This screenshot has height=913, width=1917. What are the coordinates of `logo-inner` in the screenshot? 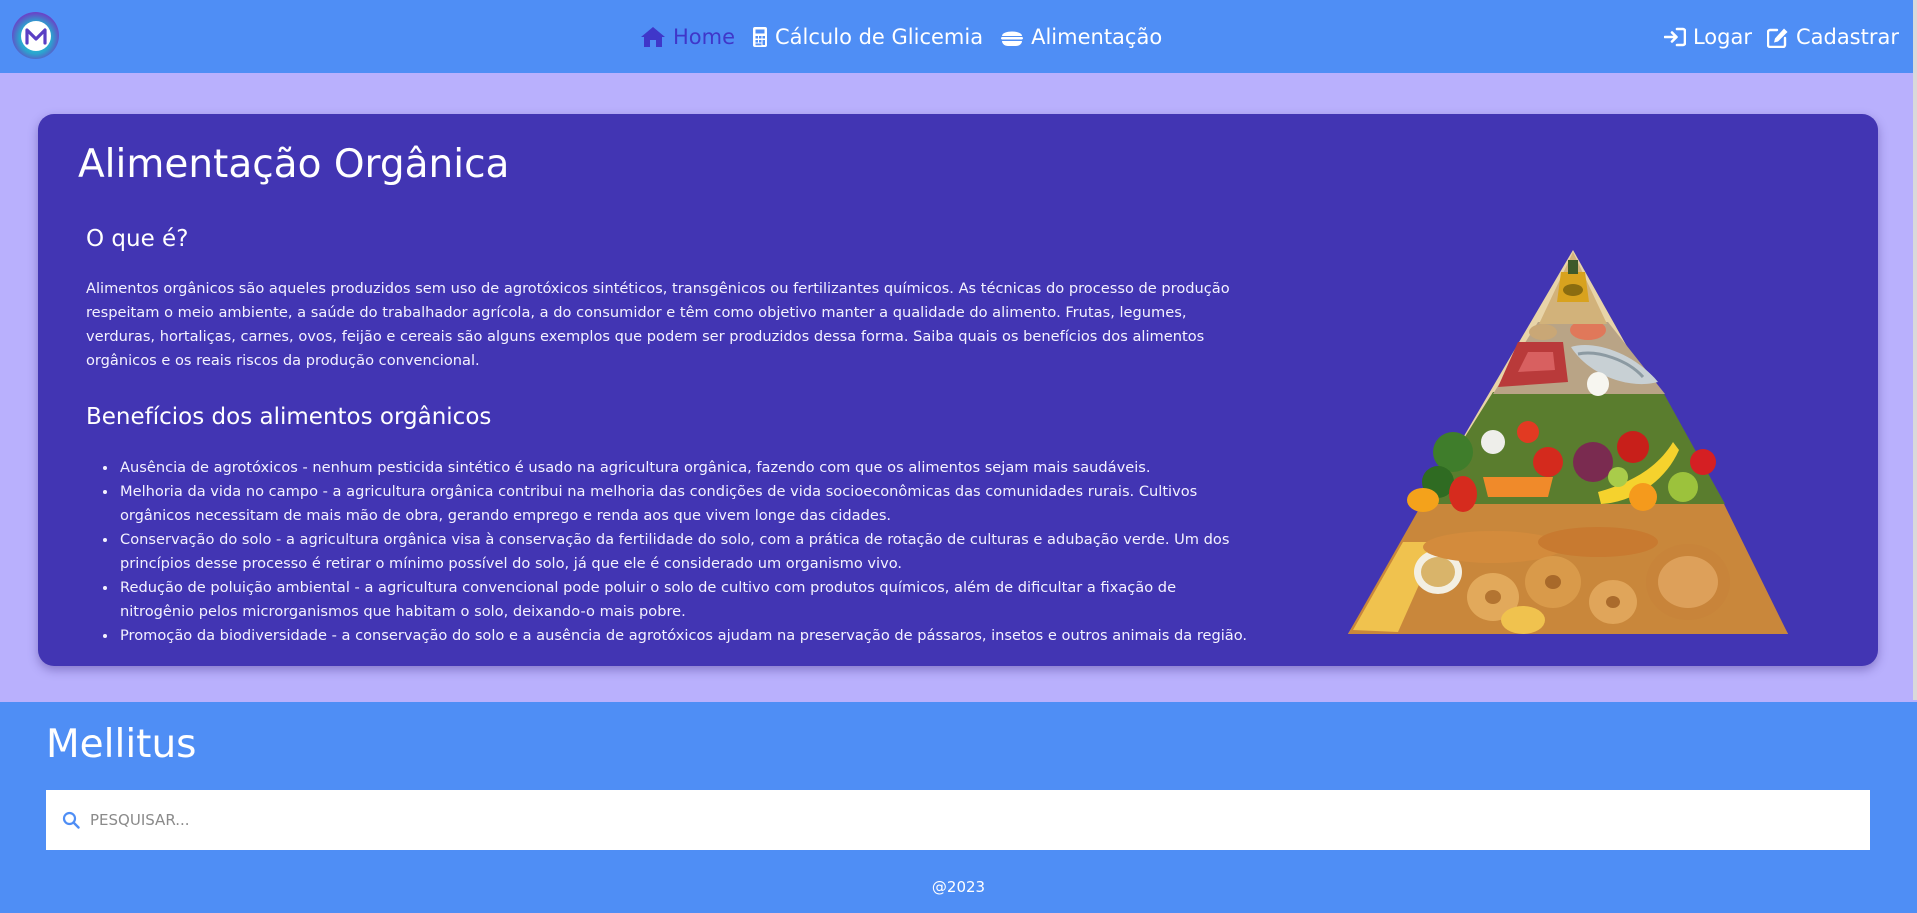 It's located at (35, 35).